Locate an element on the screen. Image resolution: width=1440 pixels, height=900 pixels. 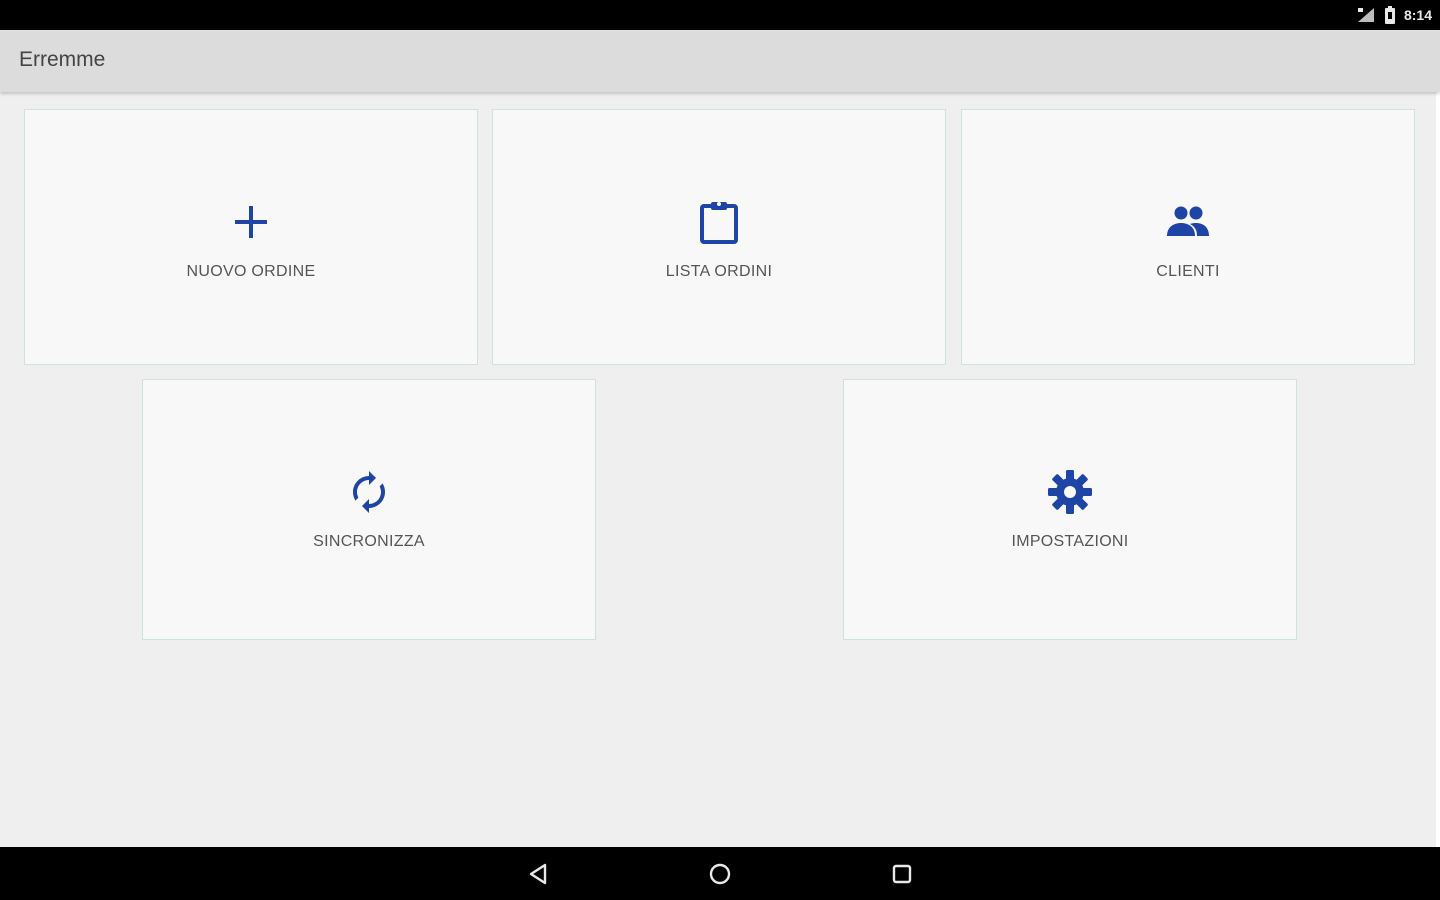
tile-lista-ordini: LISTA ORDINI is located at coordinates (719, 237).